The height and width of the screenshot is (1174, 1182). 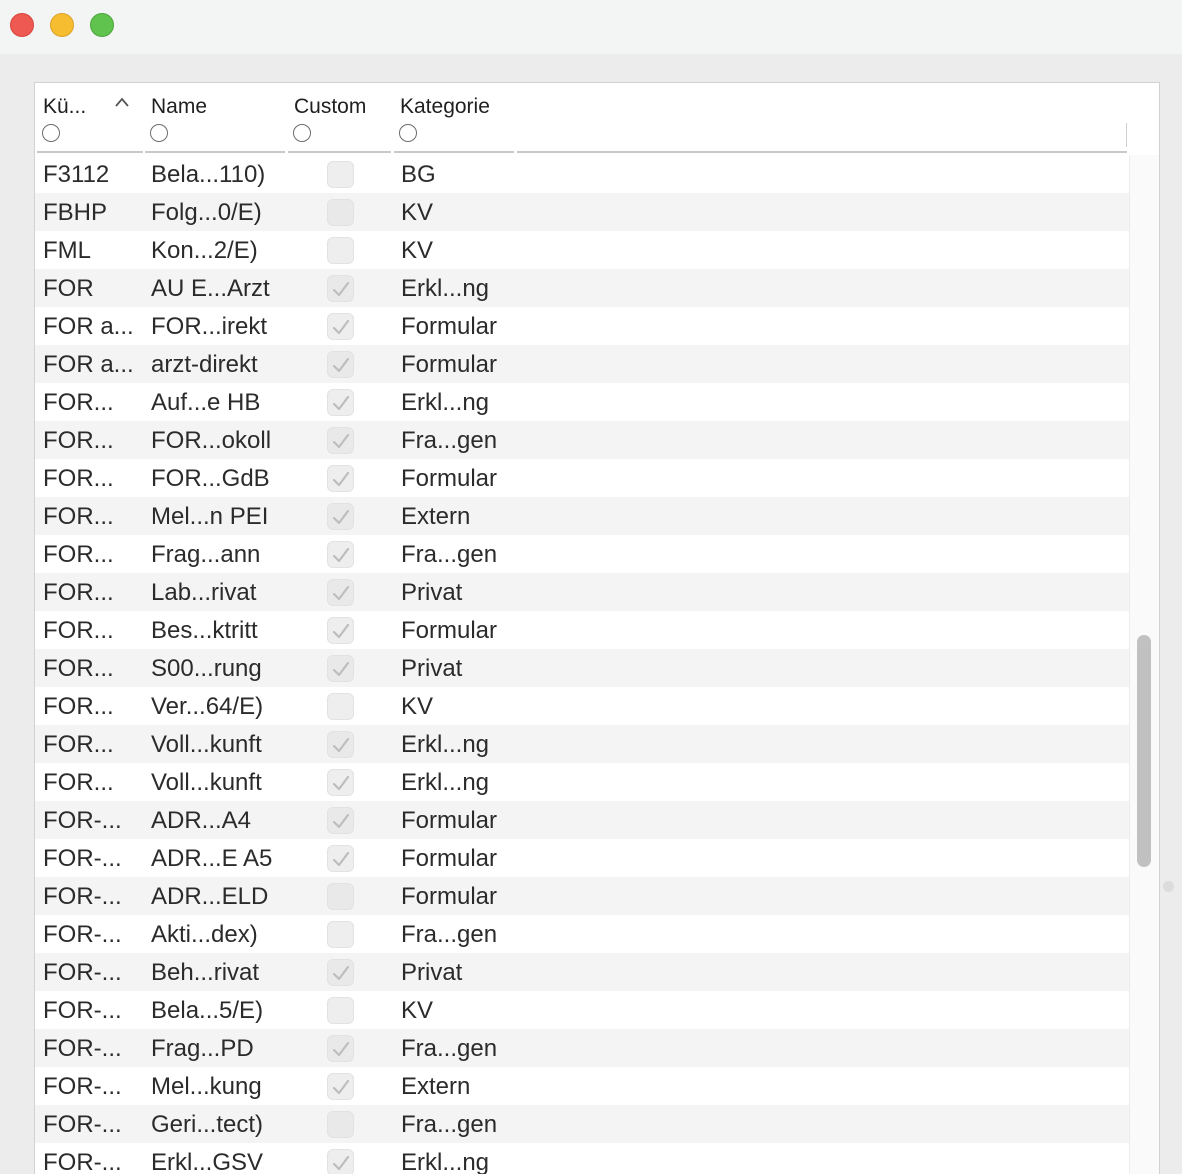 What do you see at coordinates (582, 364) in the screenshot?
I see `table-row: FOR a... arzt-direkt Formular` at bounding box center [582, 364].